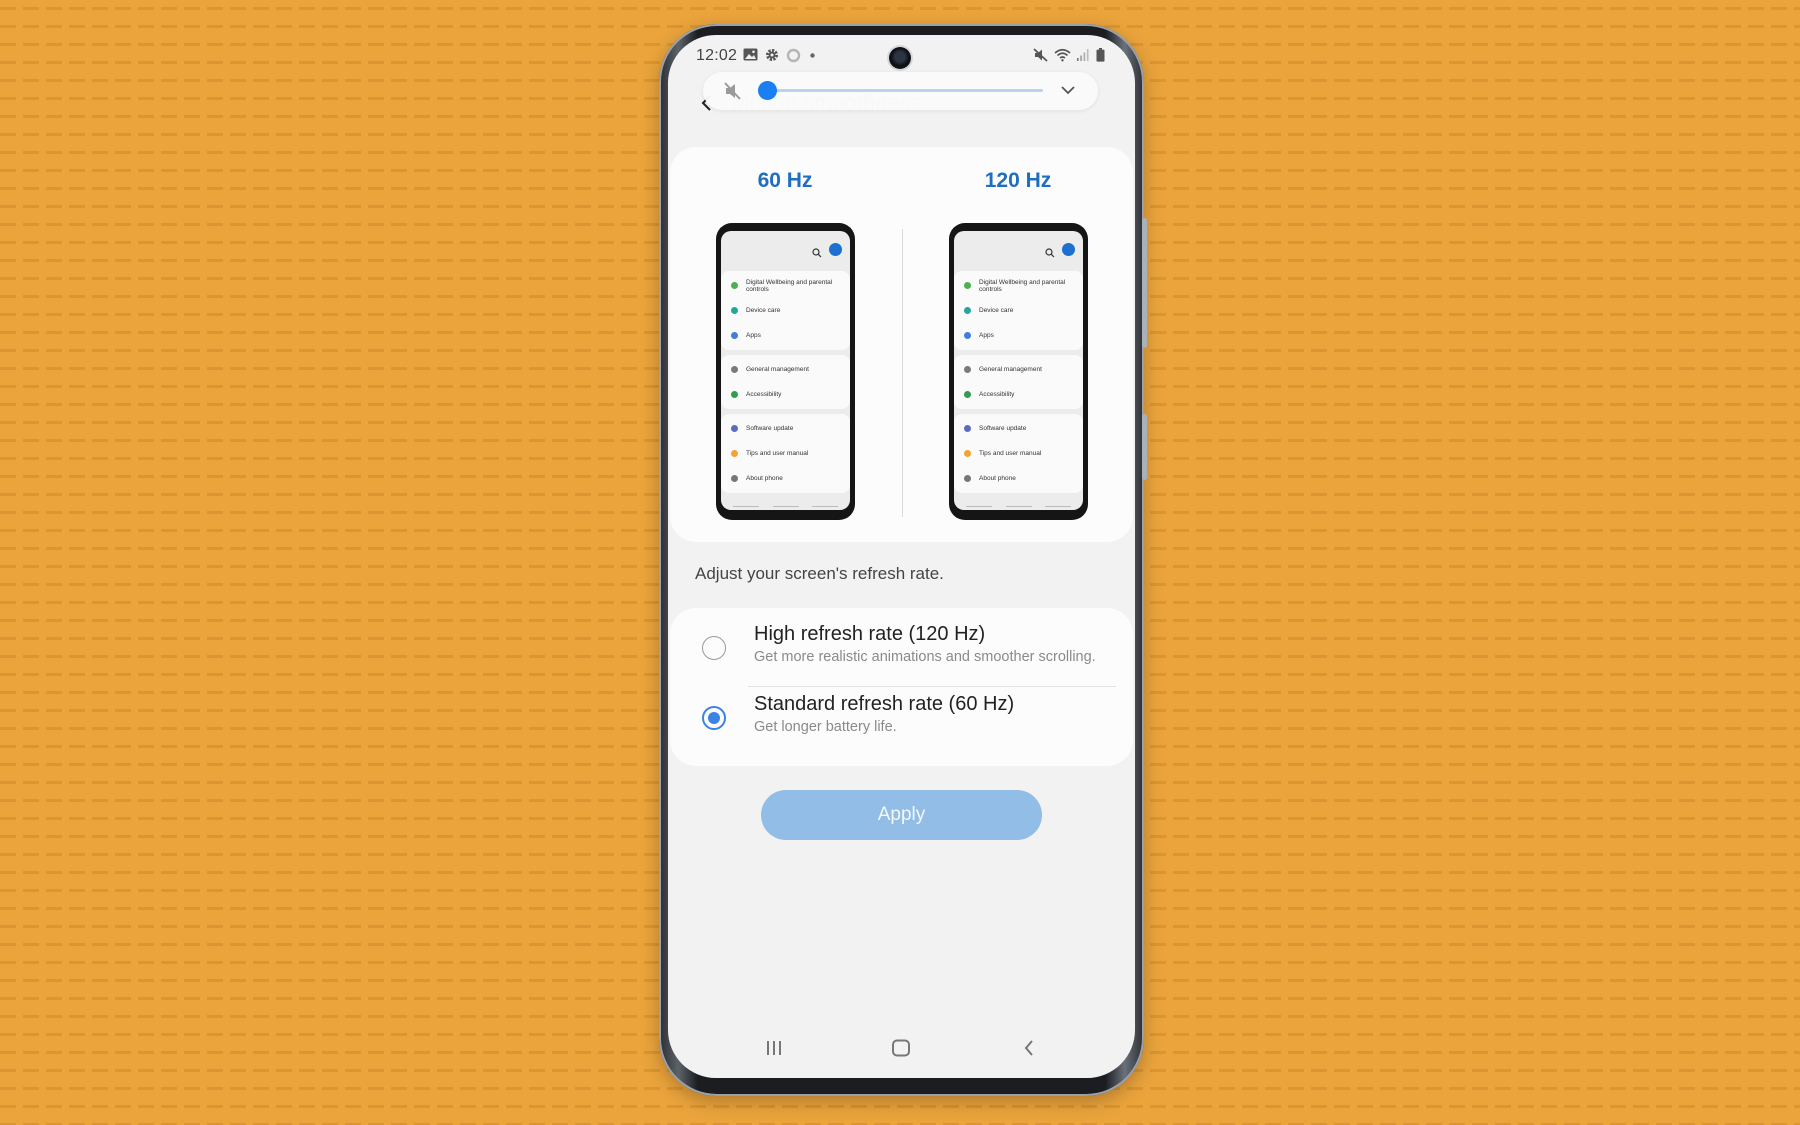 The image size is (1800, 1125). I want to click on wifi-icon, so click(1062, 55).